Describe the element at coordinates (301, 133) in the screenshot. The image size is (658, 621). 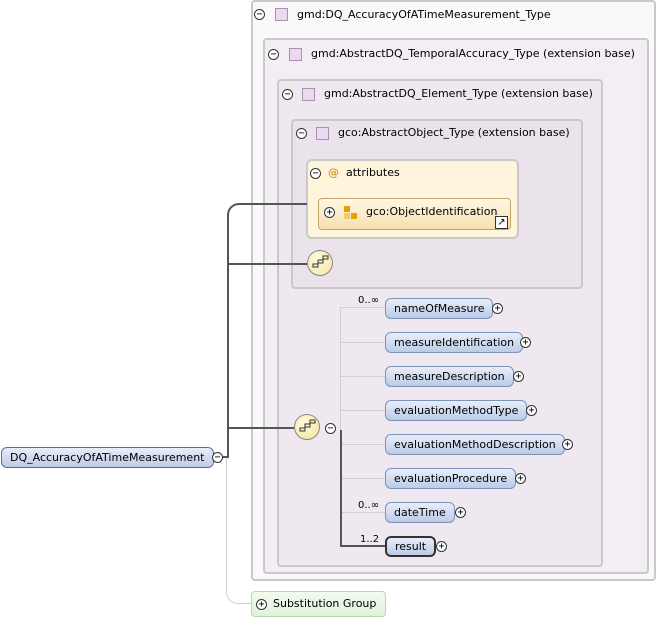
I see `object-type-collapse-icon: −` at that location.